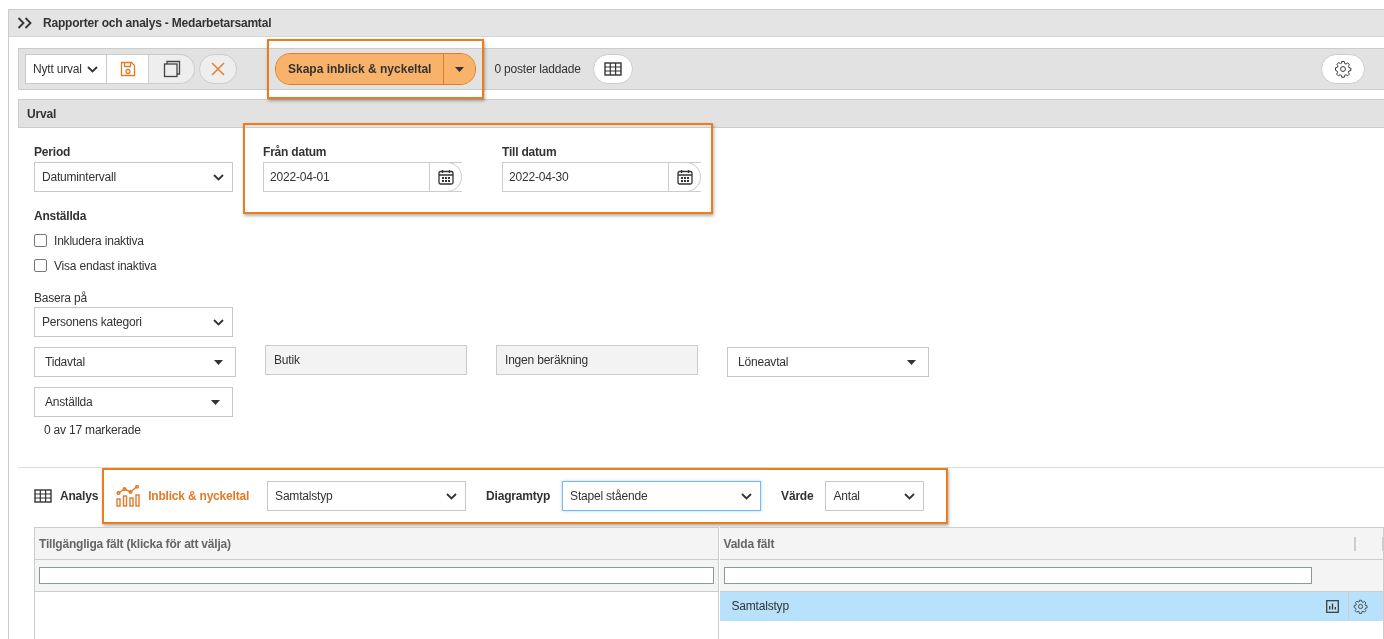 The height and width of the screenshot is (639, 1384). I want to click on delete-button, so click(218, 69).